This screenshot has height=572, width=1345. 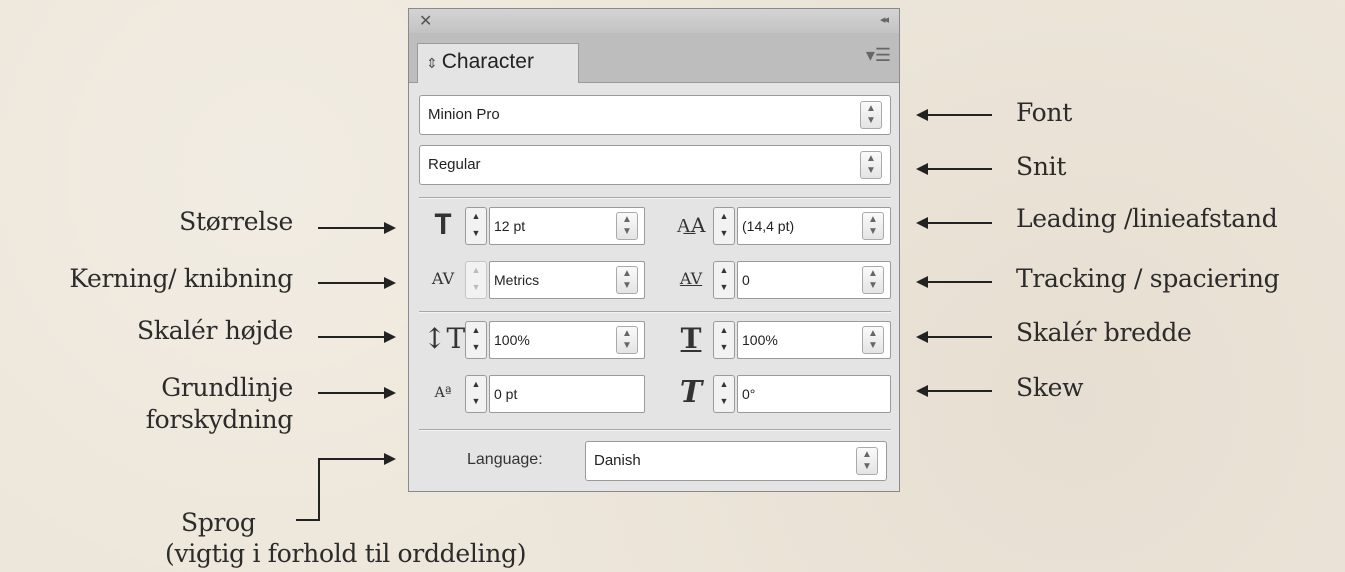 What do you see at coordinates (768, 226) in the screenshot?
I see `leading-value: (14,4 pt)` at bounding box center [768, 226].